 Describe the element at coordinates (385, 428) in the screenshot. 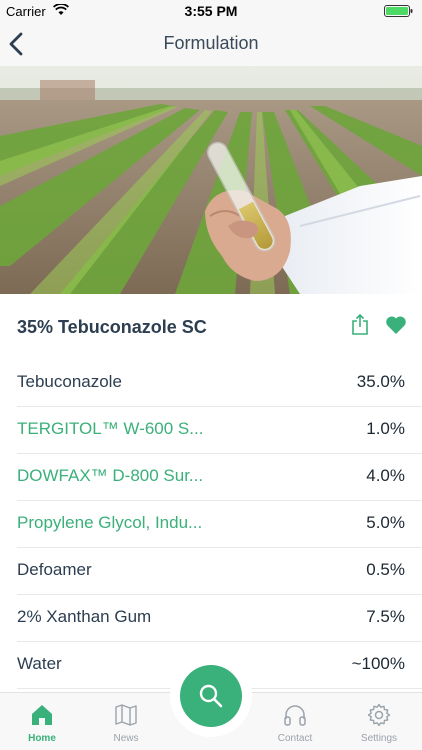

I see `ingredient-percent: 1.0%` at that location.